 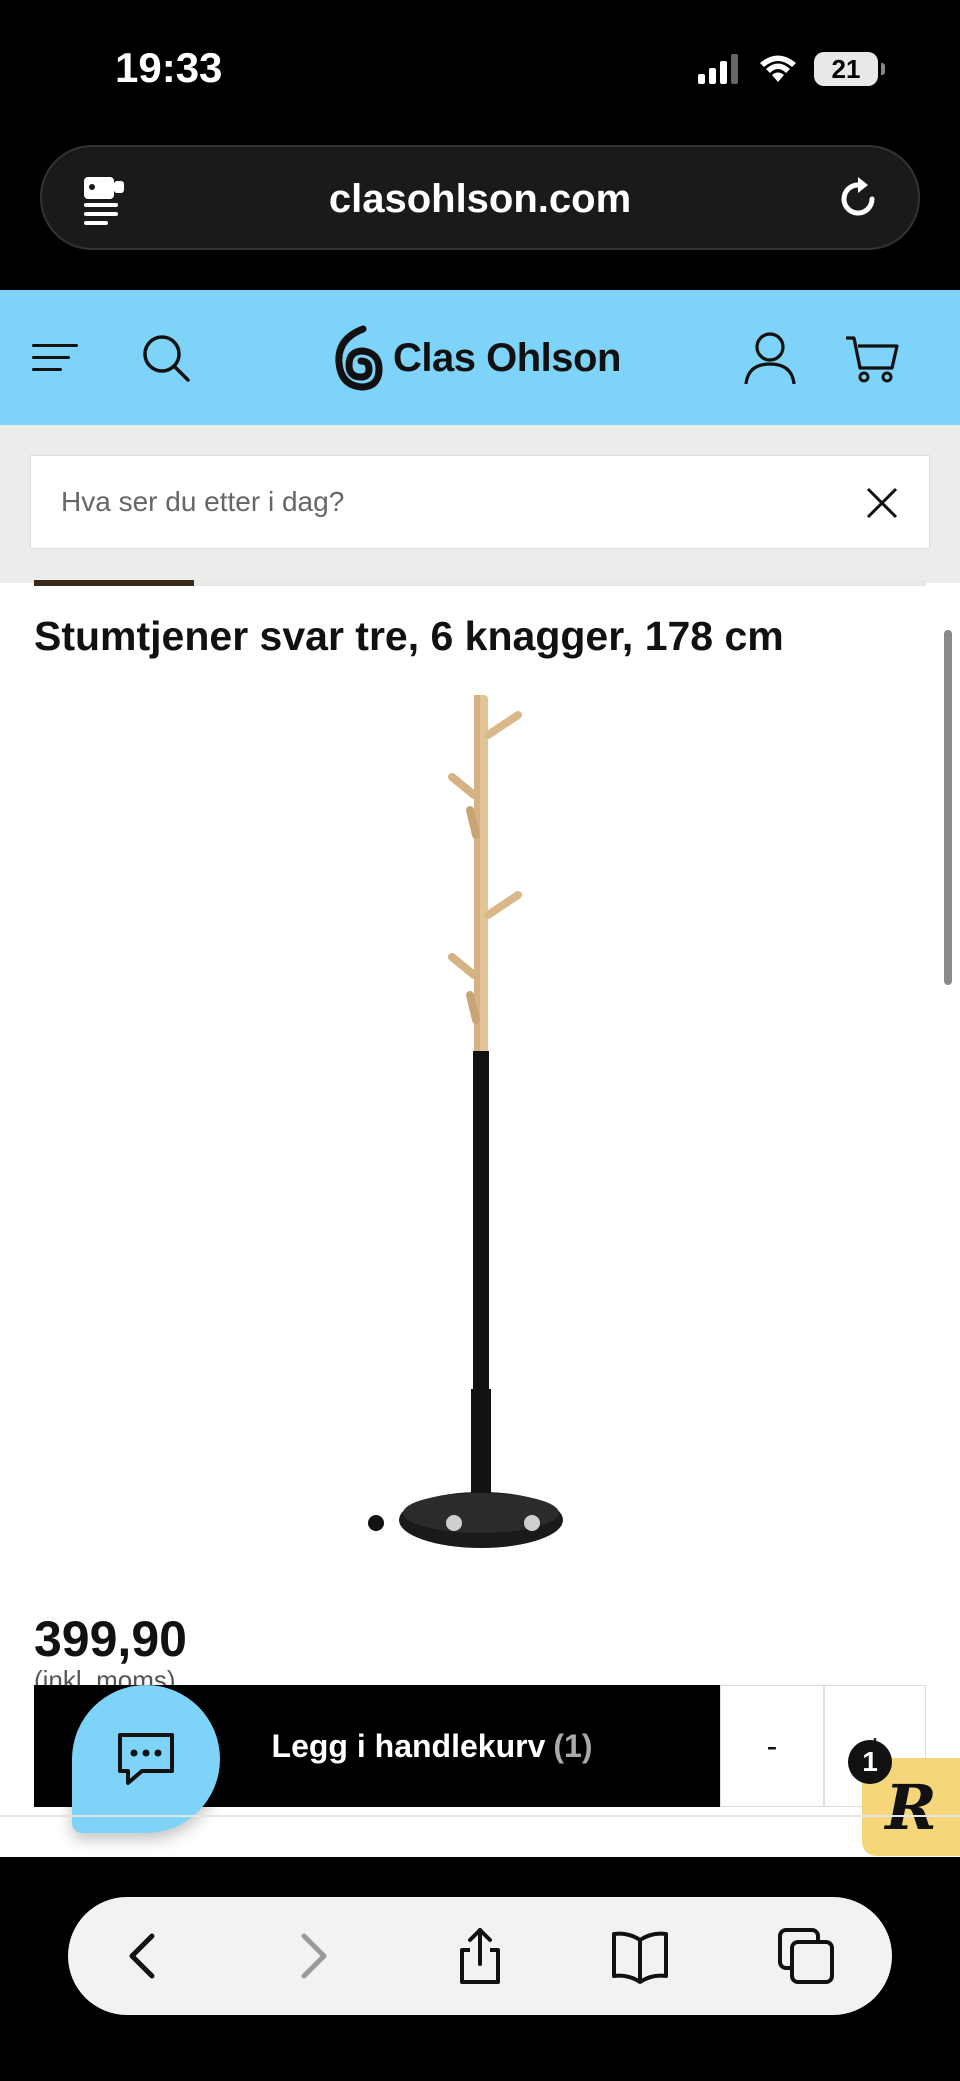 What do you see at coordinates (114, 583) in the screenshot?
I see `previous-content-strip` at bounding box center [114, 583].